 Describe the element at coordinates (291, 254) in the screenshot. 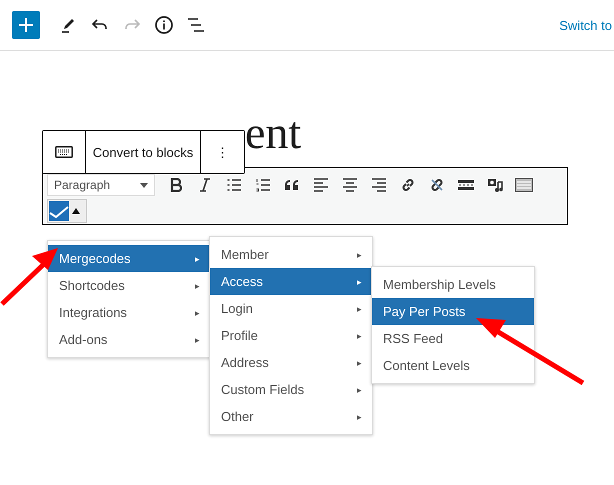

I see `menu-item: Member ▸` at that location.